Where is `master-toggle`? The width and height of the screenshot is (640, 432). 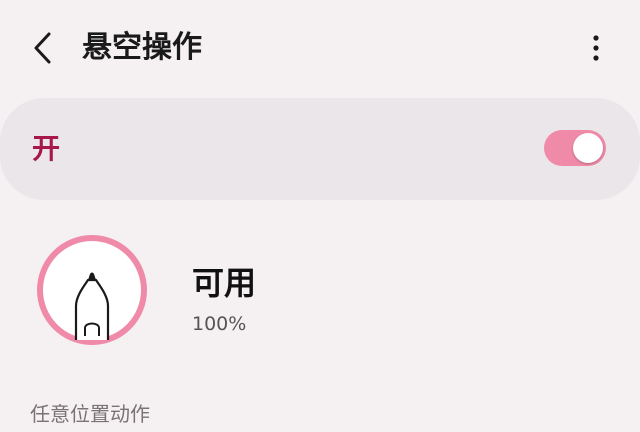
master-toggle is located at coordinates (575, 148).